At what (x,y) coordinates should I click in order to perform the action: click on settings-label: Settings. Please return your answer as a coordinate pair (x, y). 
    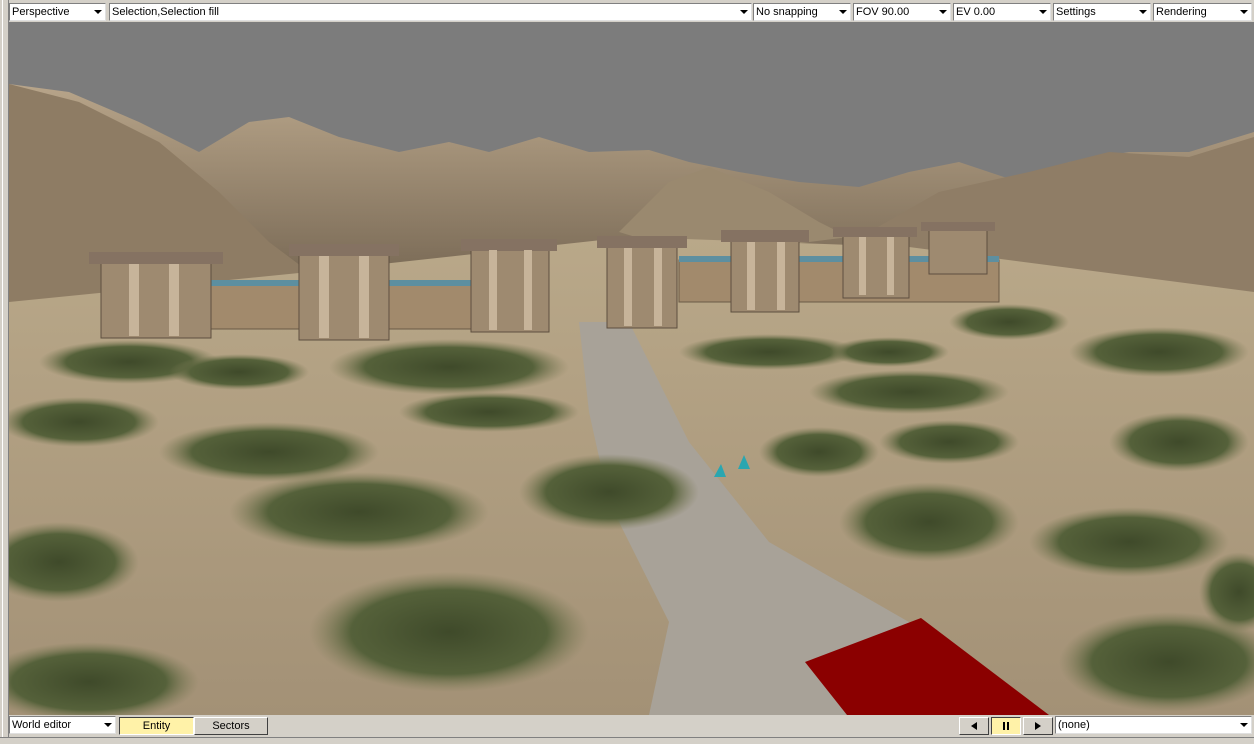
    Looking at the image, I should click on (1076, 12).